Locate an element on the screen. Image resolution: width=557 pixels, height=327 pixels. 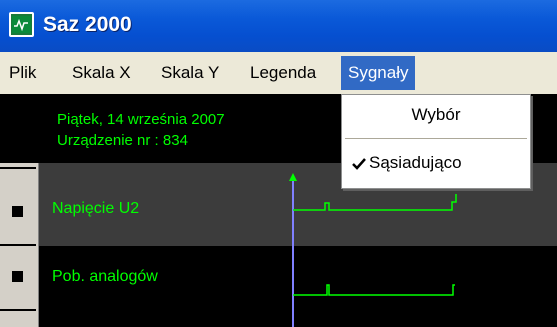
channel-1-signal is located at coordinates (375, 202).